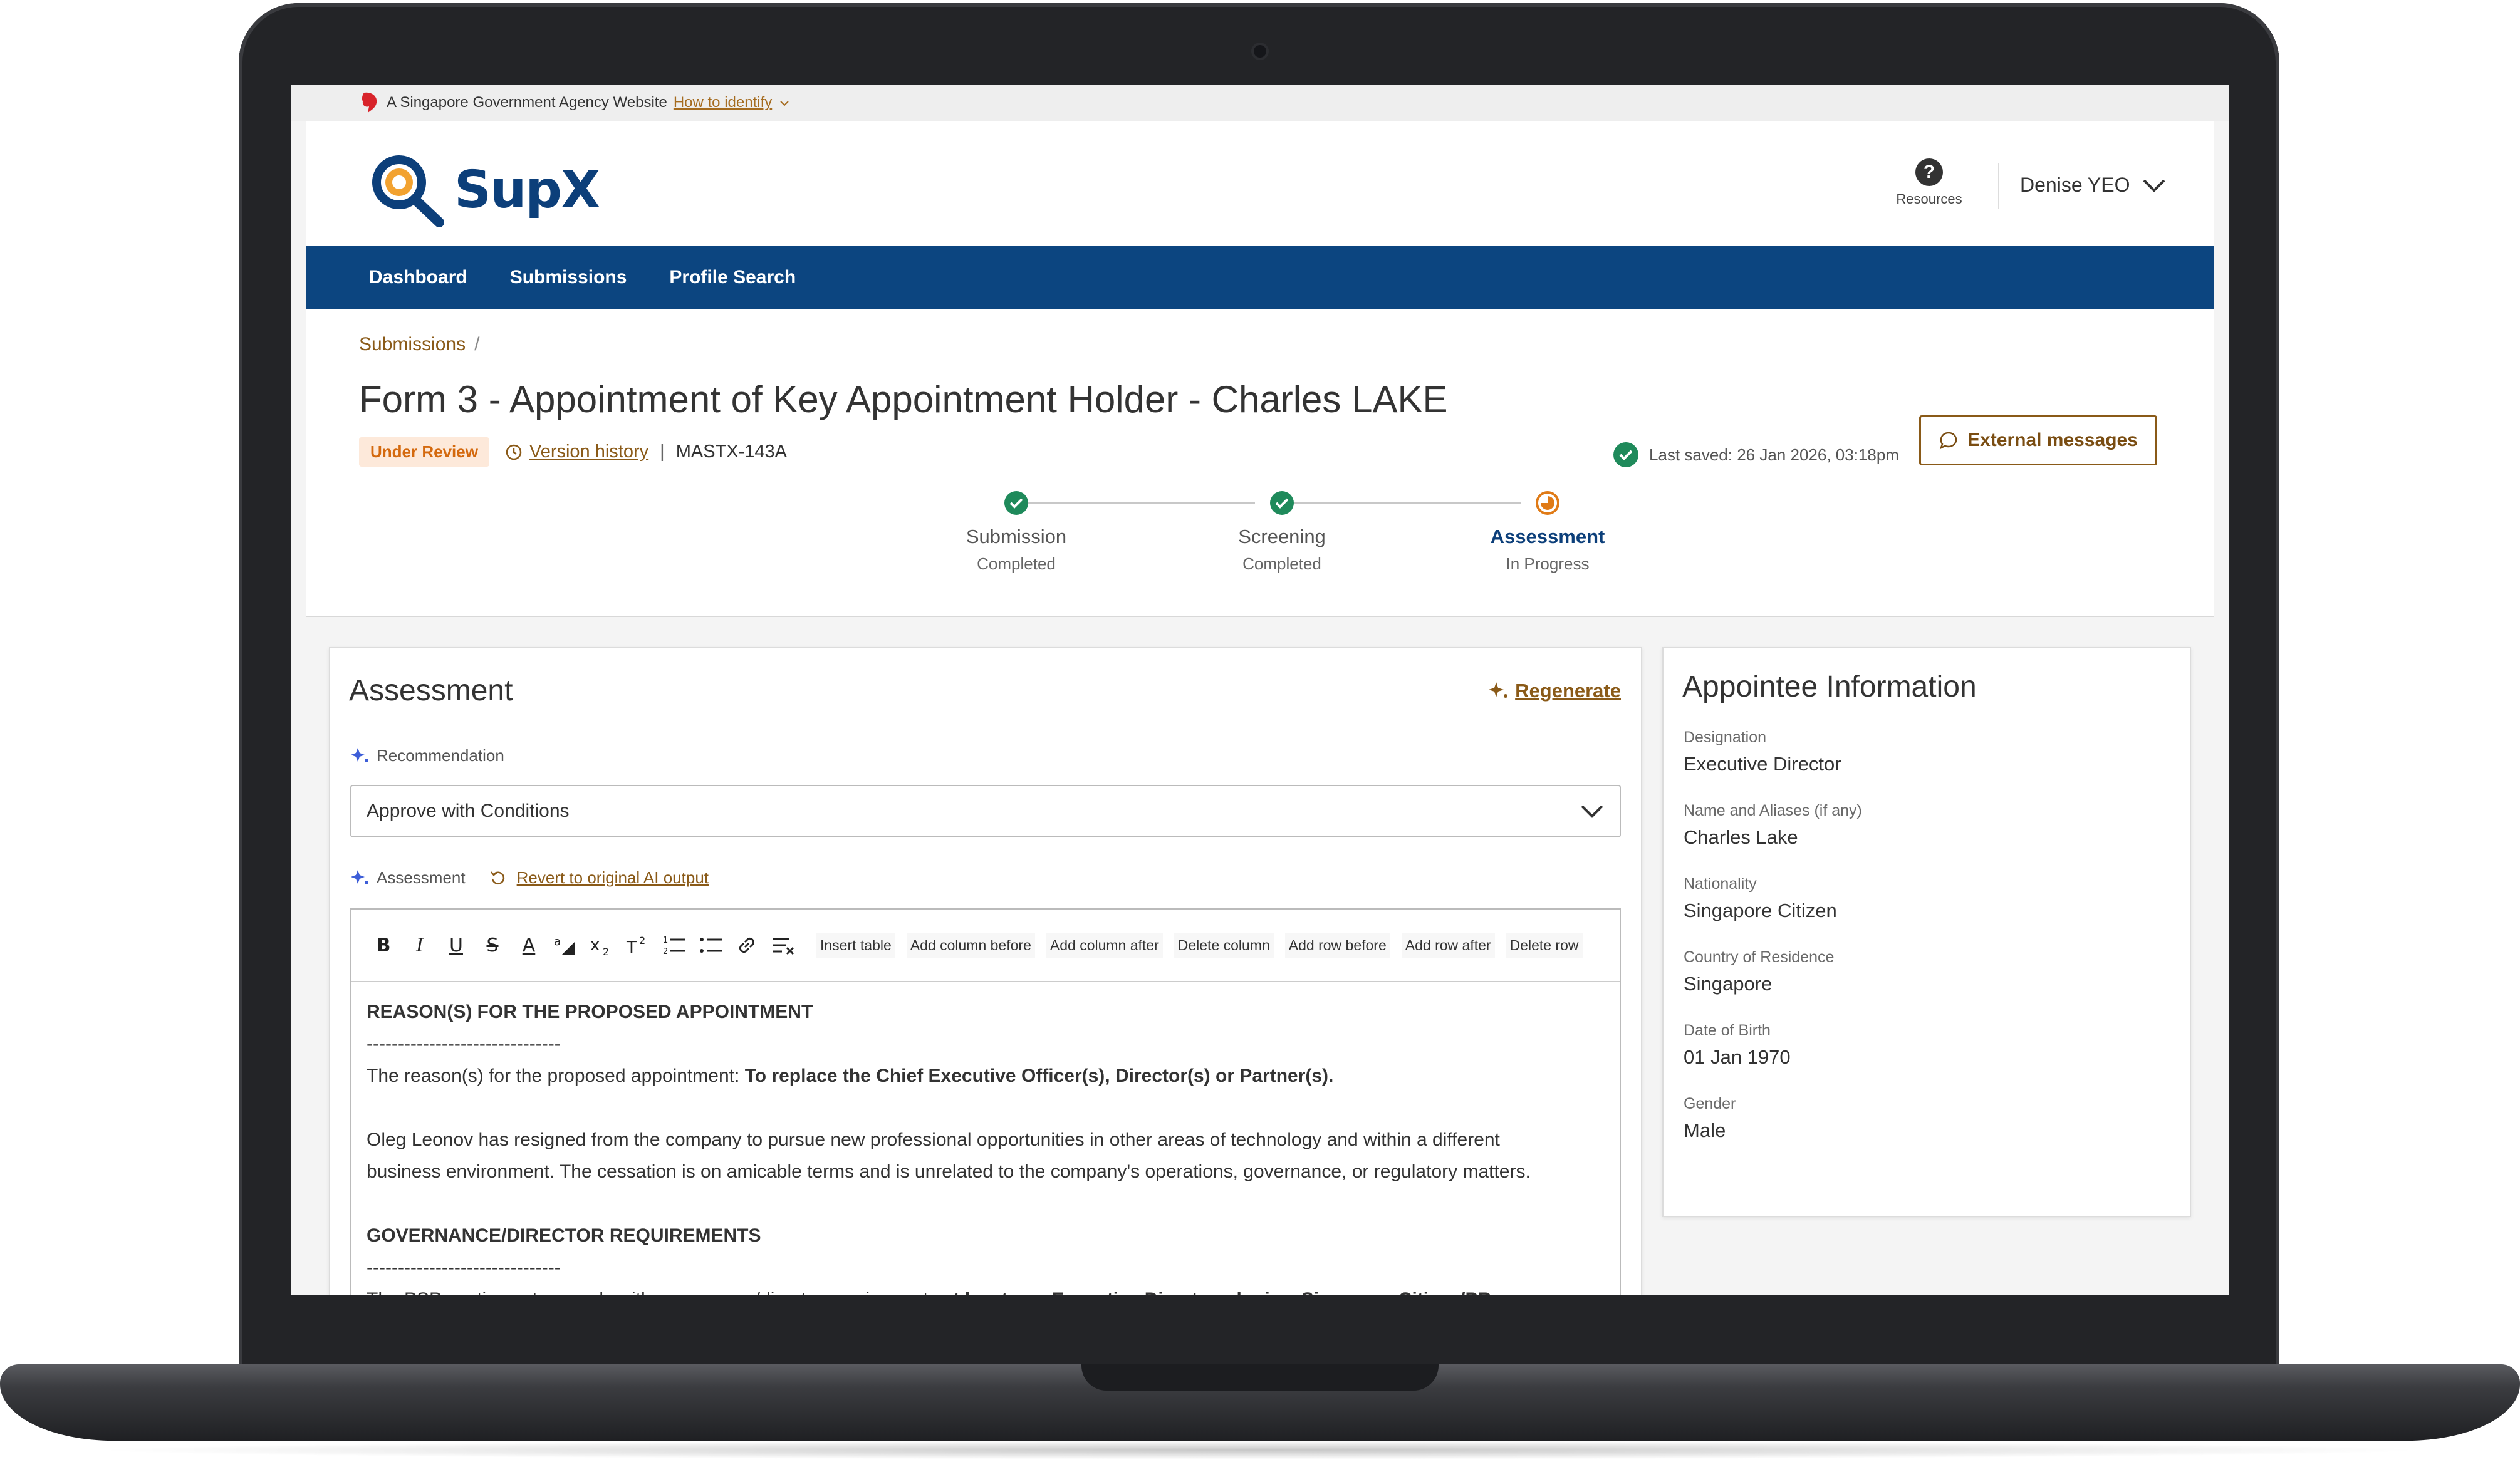  Describe the element at coordinates (514, 452) in the screenshot. I see `history-icon` at that location.